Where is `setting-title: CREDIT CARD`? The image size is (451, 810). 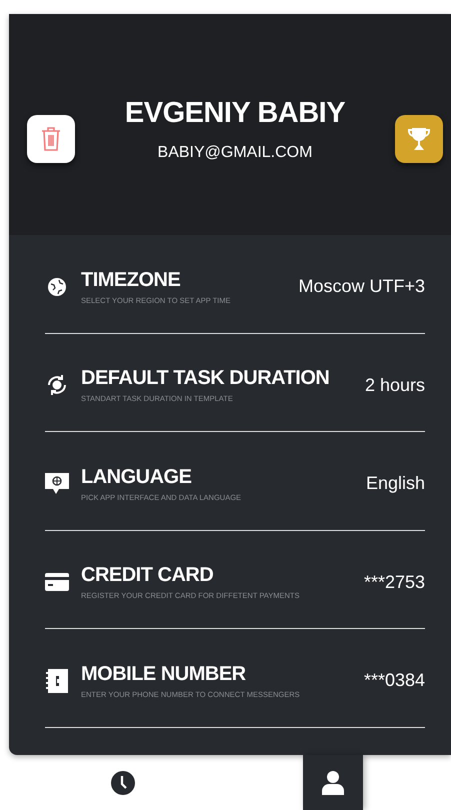
setting-title: CREDIT CARD is located at coordinates (147, 576).